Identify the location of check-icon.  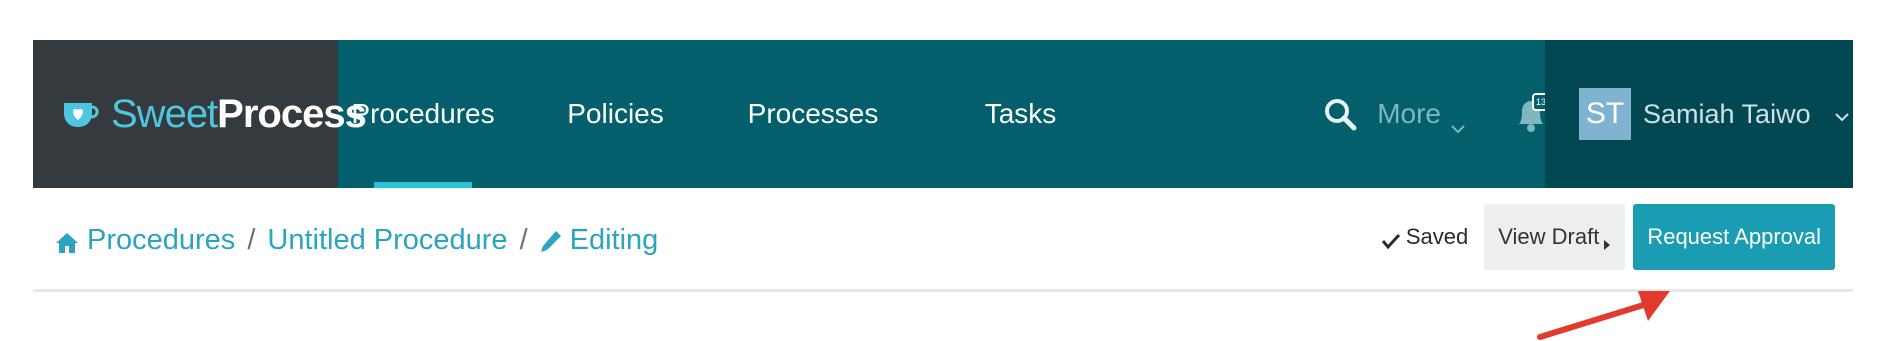
(1390, 239).